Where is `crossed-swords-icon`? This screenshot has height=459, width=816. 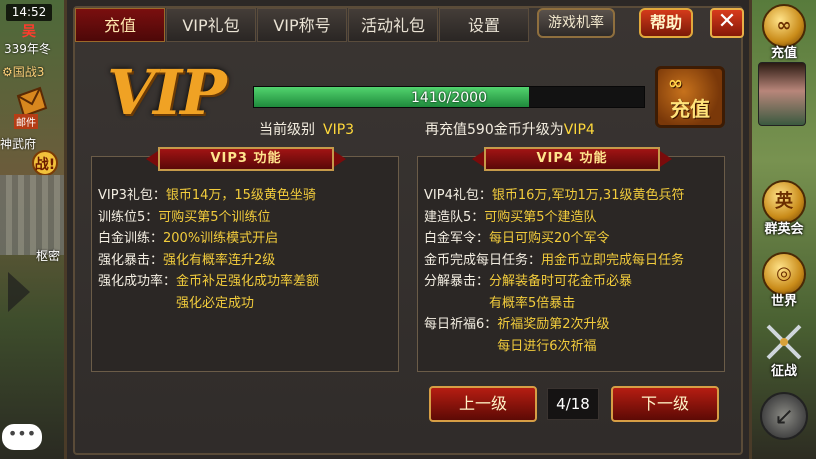 crossed-swords-icon is located at coordinates (784, 342).